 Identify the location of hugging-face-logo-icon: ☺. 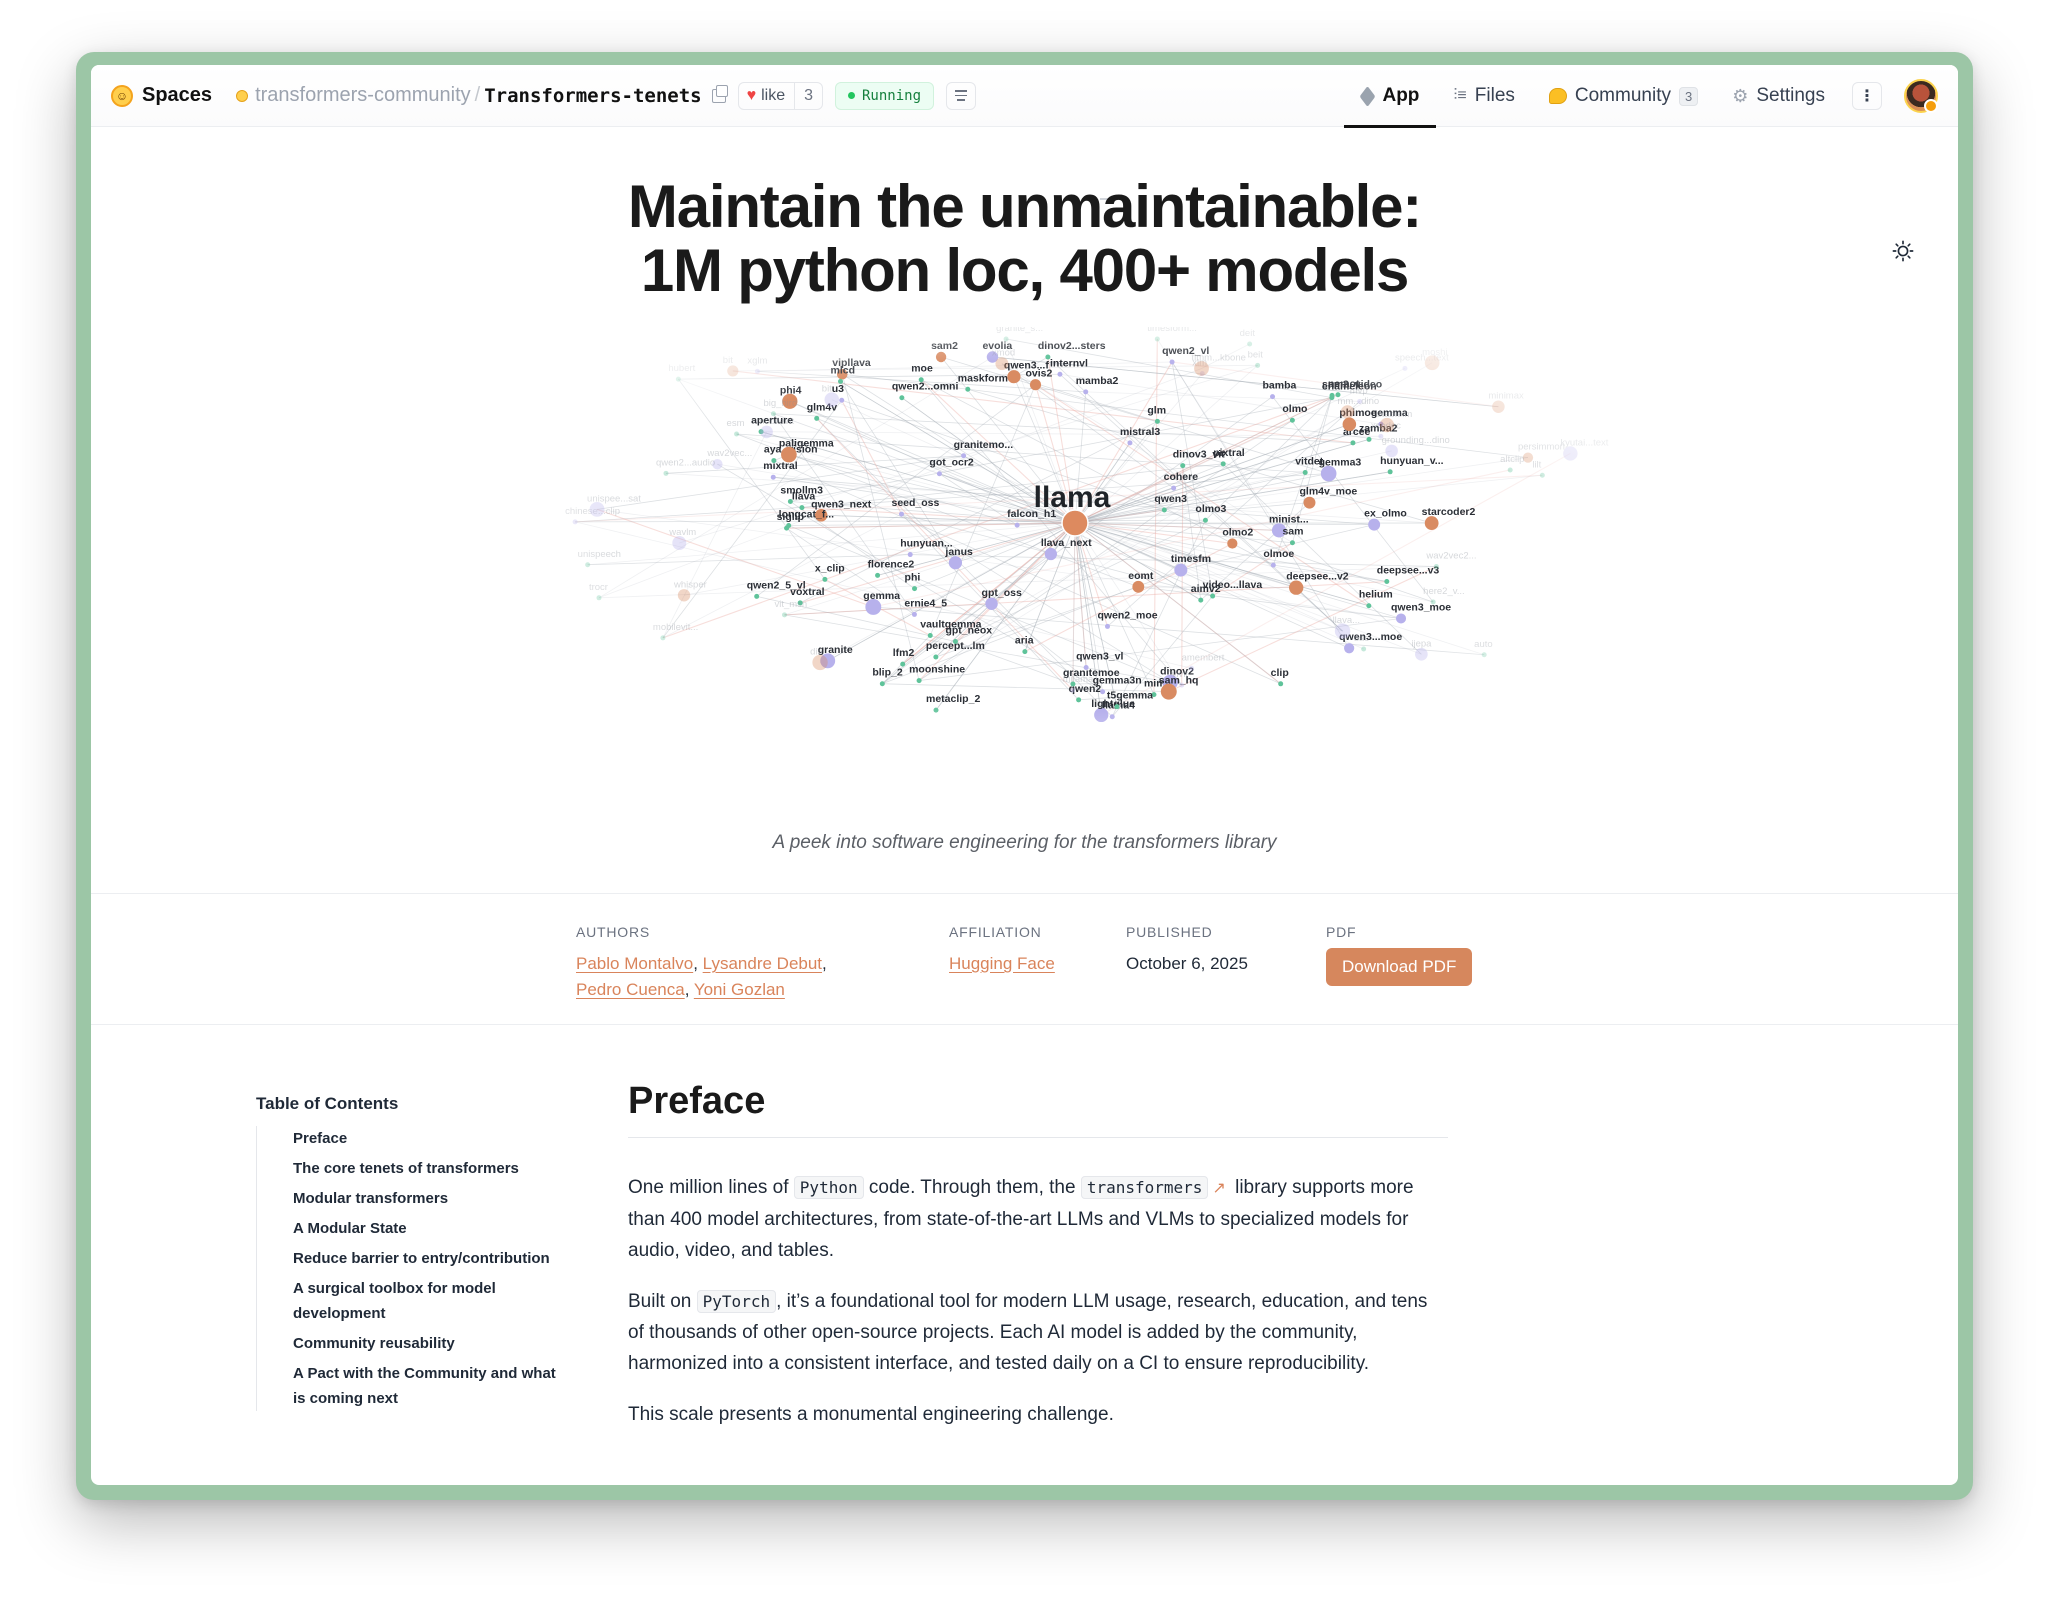
(122, 95).